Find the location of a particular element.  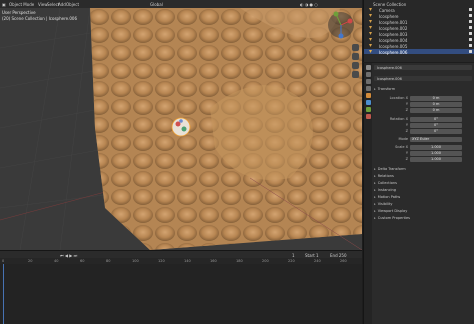

outliner-item-selected: Icosphere.006 is located at coordinates (419, 52).